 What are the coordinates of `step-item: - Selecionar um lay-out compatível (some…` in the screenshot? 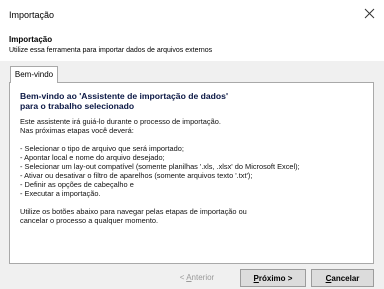 It's located at (160, 166).